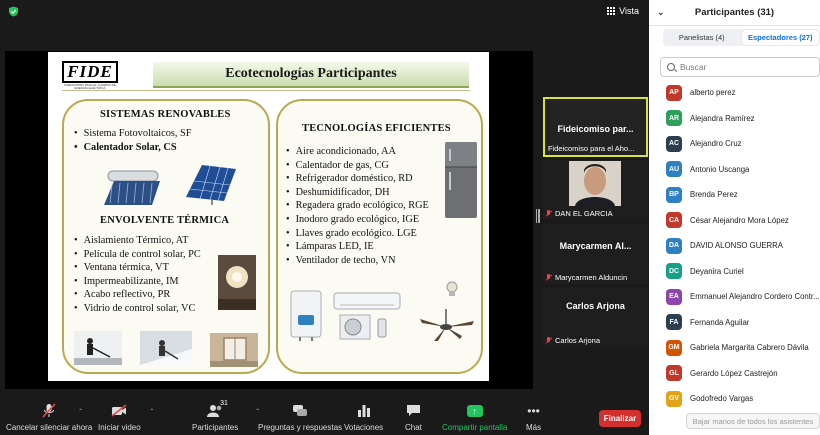 The image size is (820, 435). Describe the element at coordinates (739, 220) in the screenshot. I see `attendee-name: César Alejandro Mora López` at that location.